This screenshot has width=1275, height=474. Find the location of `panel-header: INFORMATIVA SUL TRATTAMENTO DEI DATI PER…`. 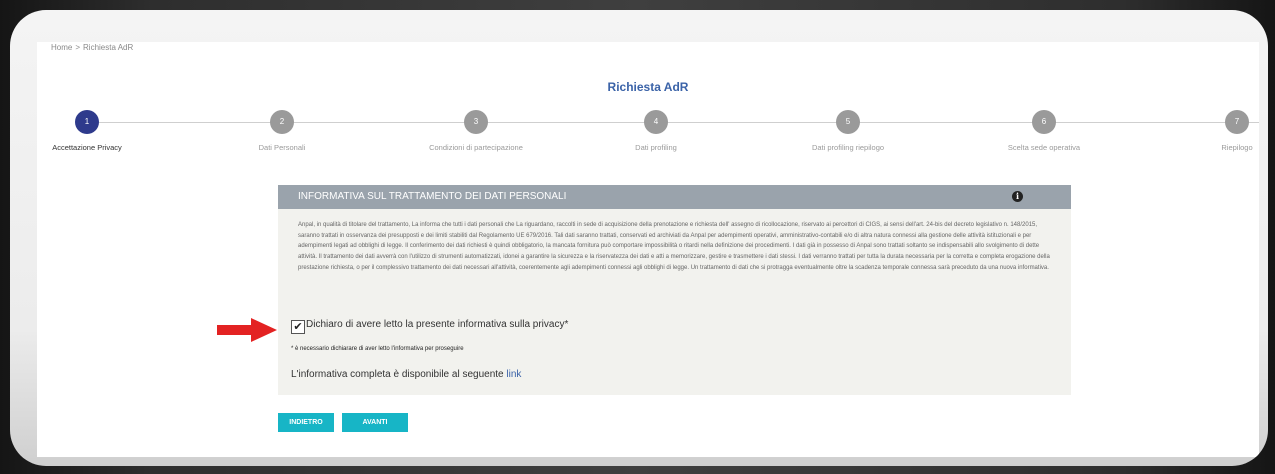

panel-header: INFORMATIVA SUL TRATTAMENTO DEI DATI PER… is located at coordinates (674, 197).